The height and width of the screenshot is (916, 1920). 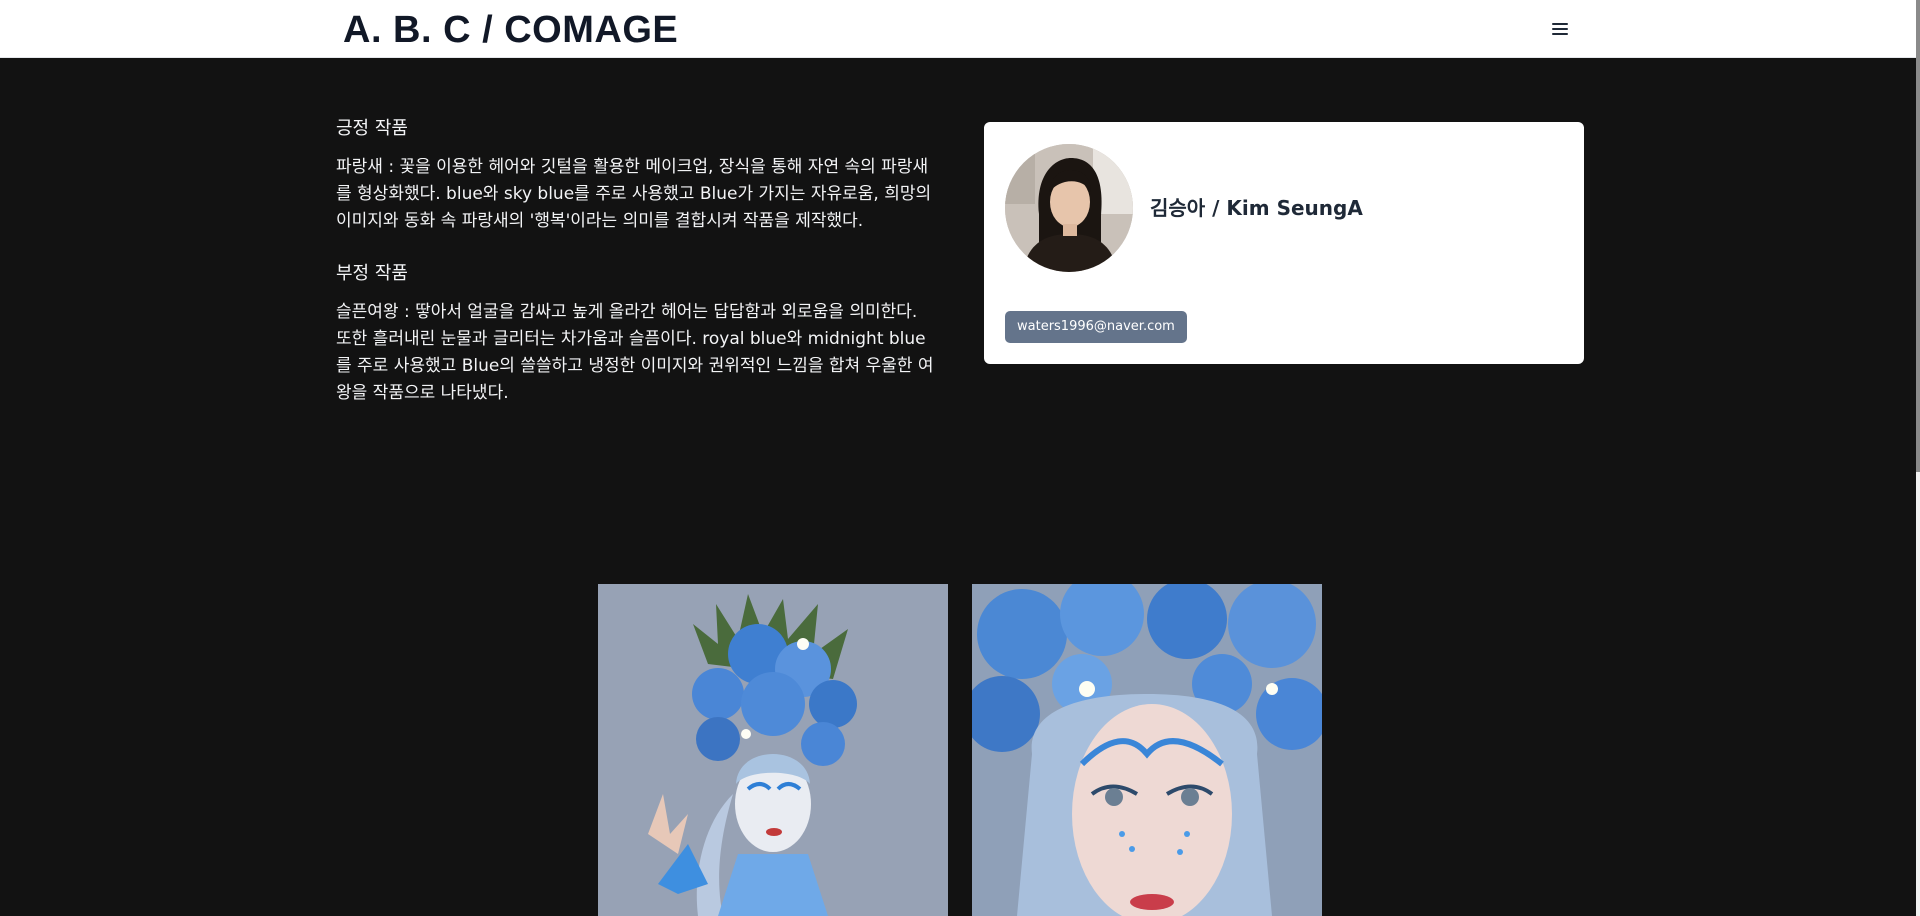 I want to click on page-scrollbar, so click(x=1918, y=458).